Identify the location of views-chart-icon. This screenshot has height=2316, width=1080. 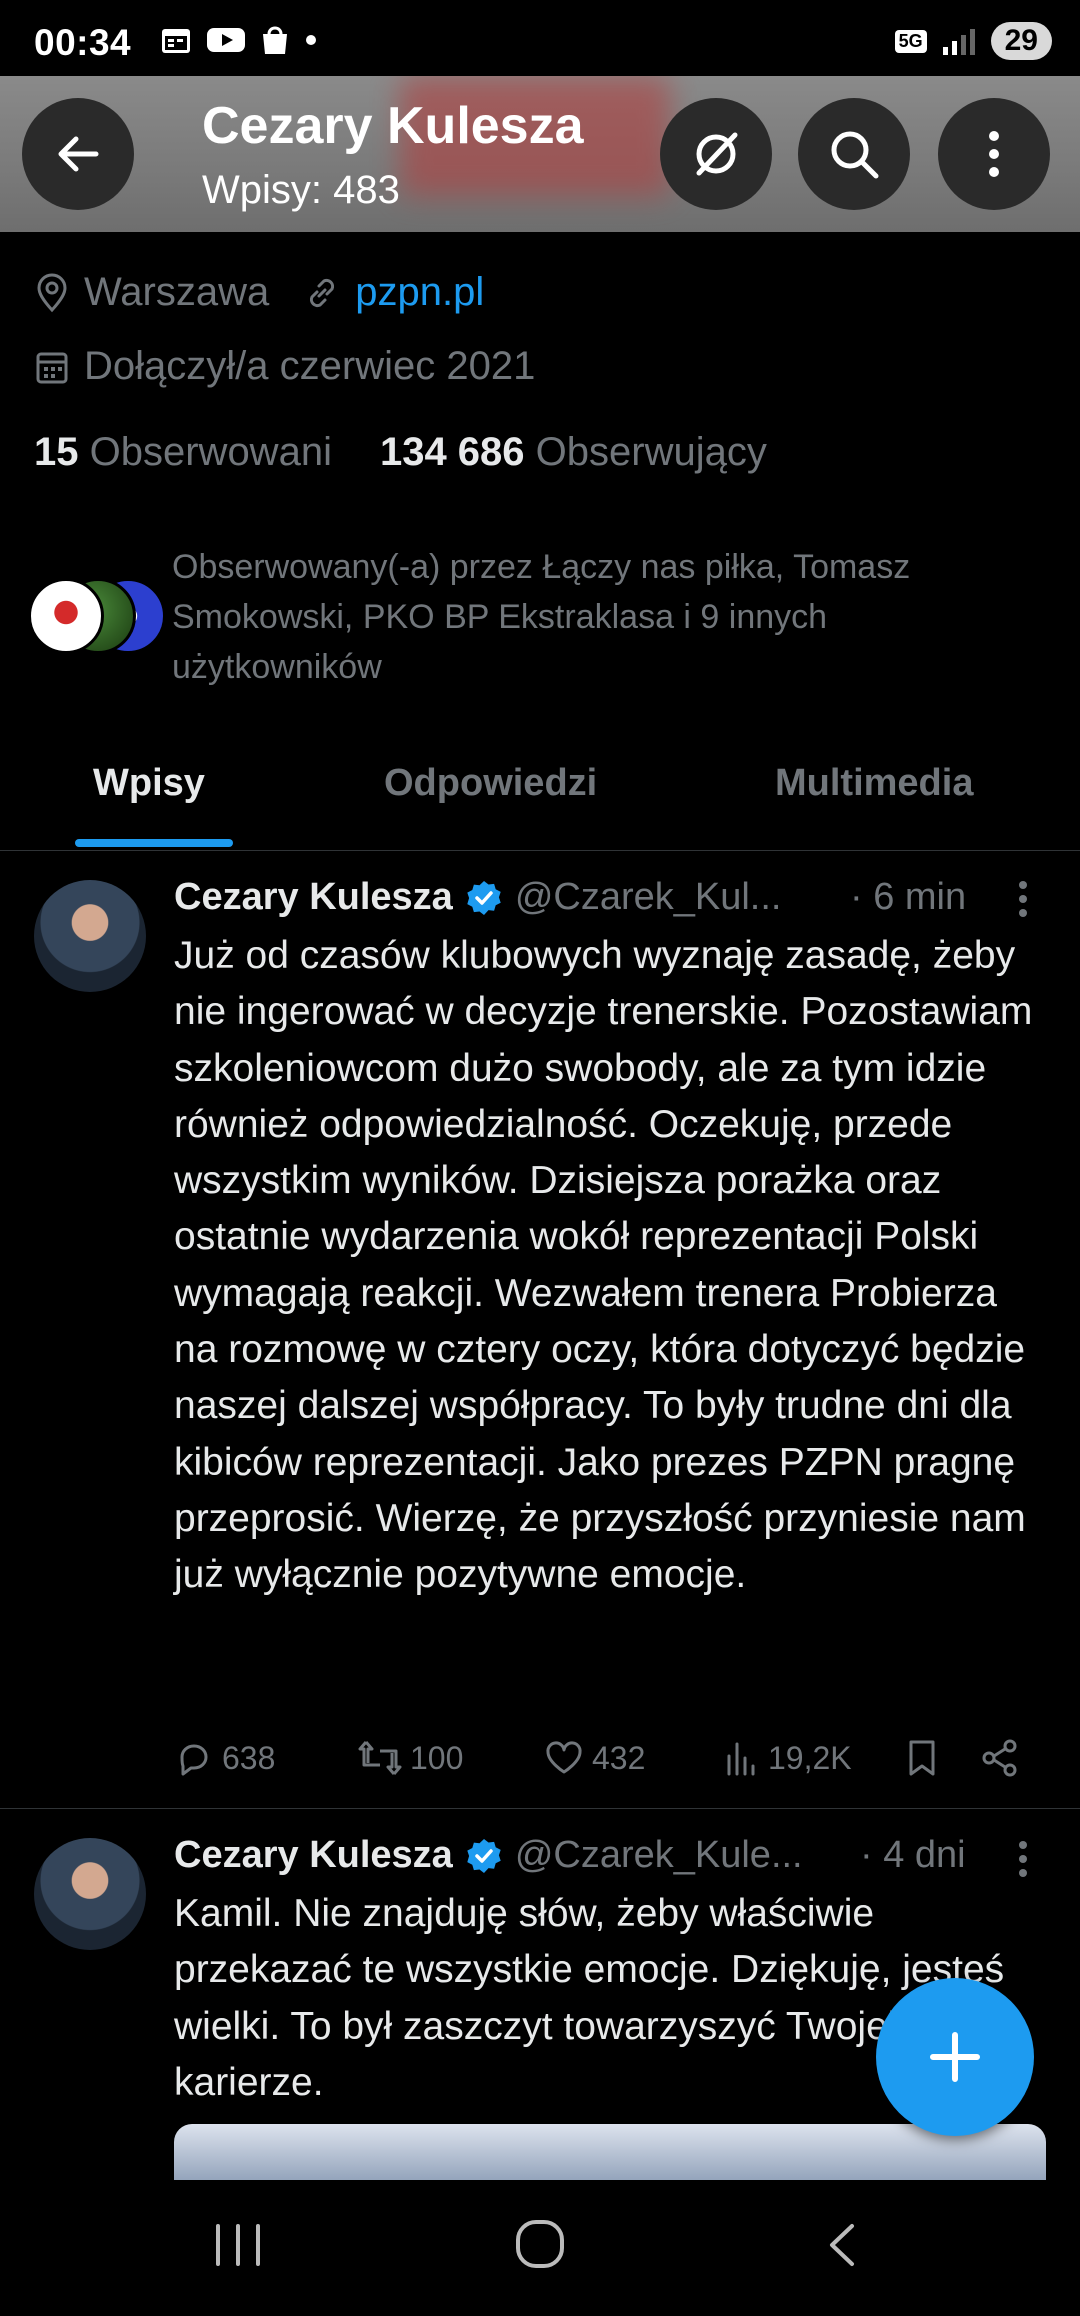
(741, 1759).